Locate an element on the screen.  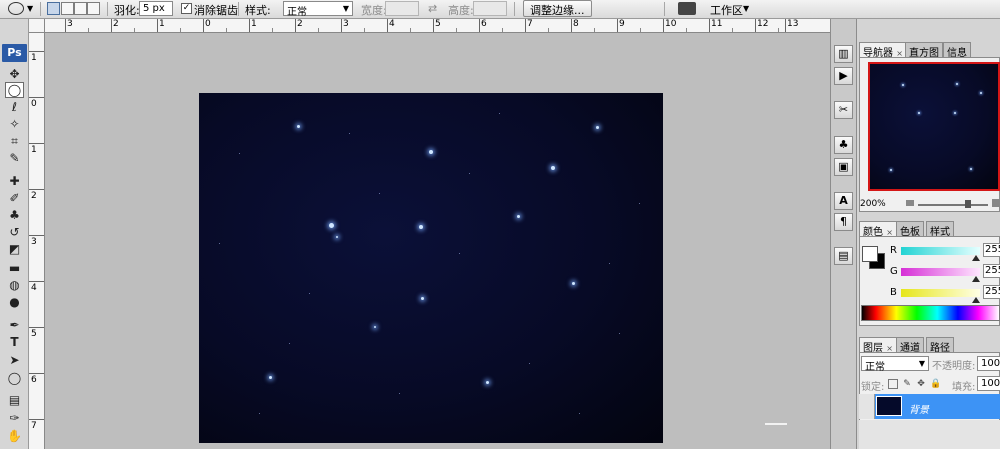
slice-icon: ✎ is located at coordinates (14, 158).